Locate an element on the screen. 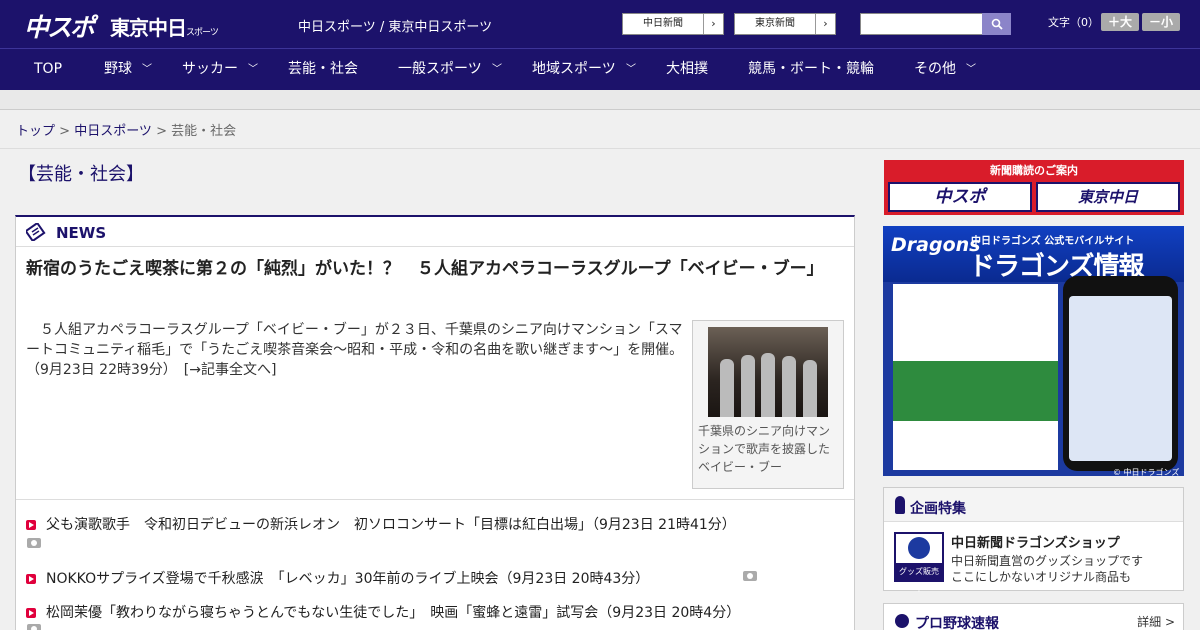  mascot-icon is located at coordinates (919, 548).